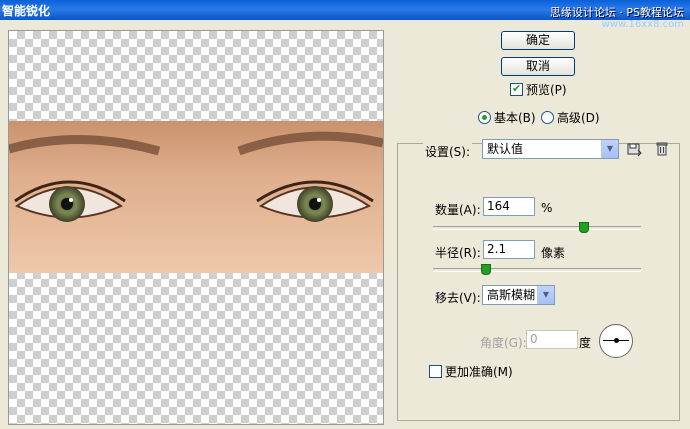 The width and height of the screenshot is (690, 429). I want to click on settings-select: 默认值 ▼, so click(550, 149).